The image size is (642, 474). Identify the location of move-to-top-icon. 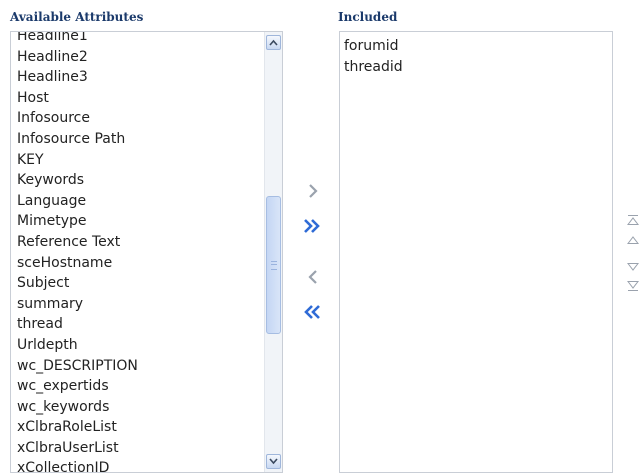
(633, 220).